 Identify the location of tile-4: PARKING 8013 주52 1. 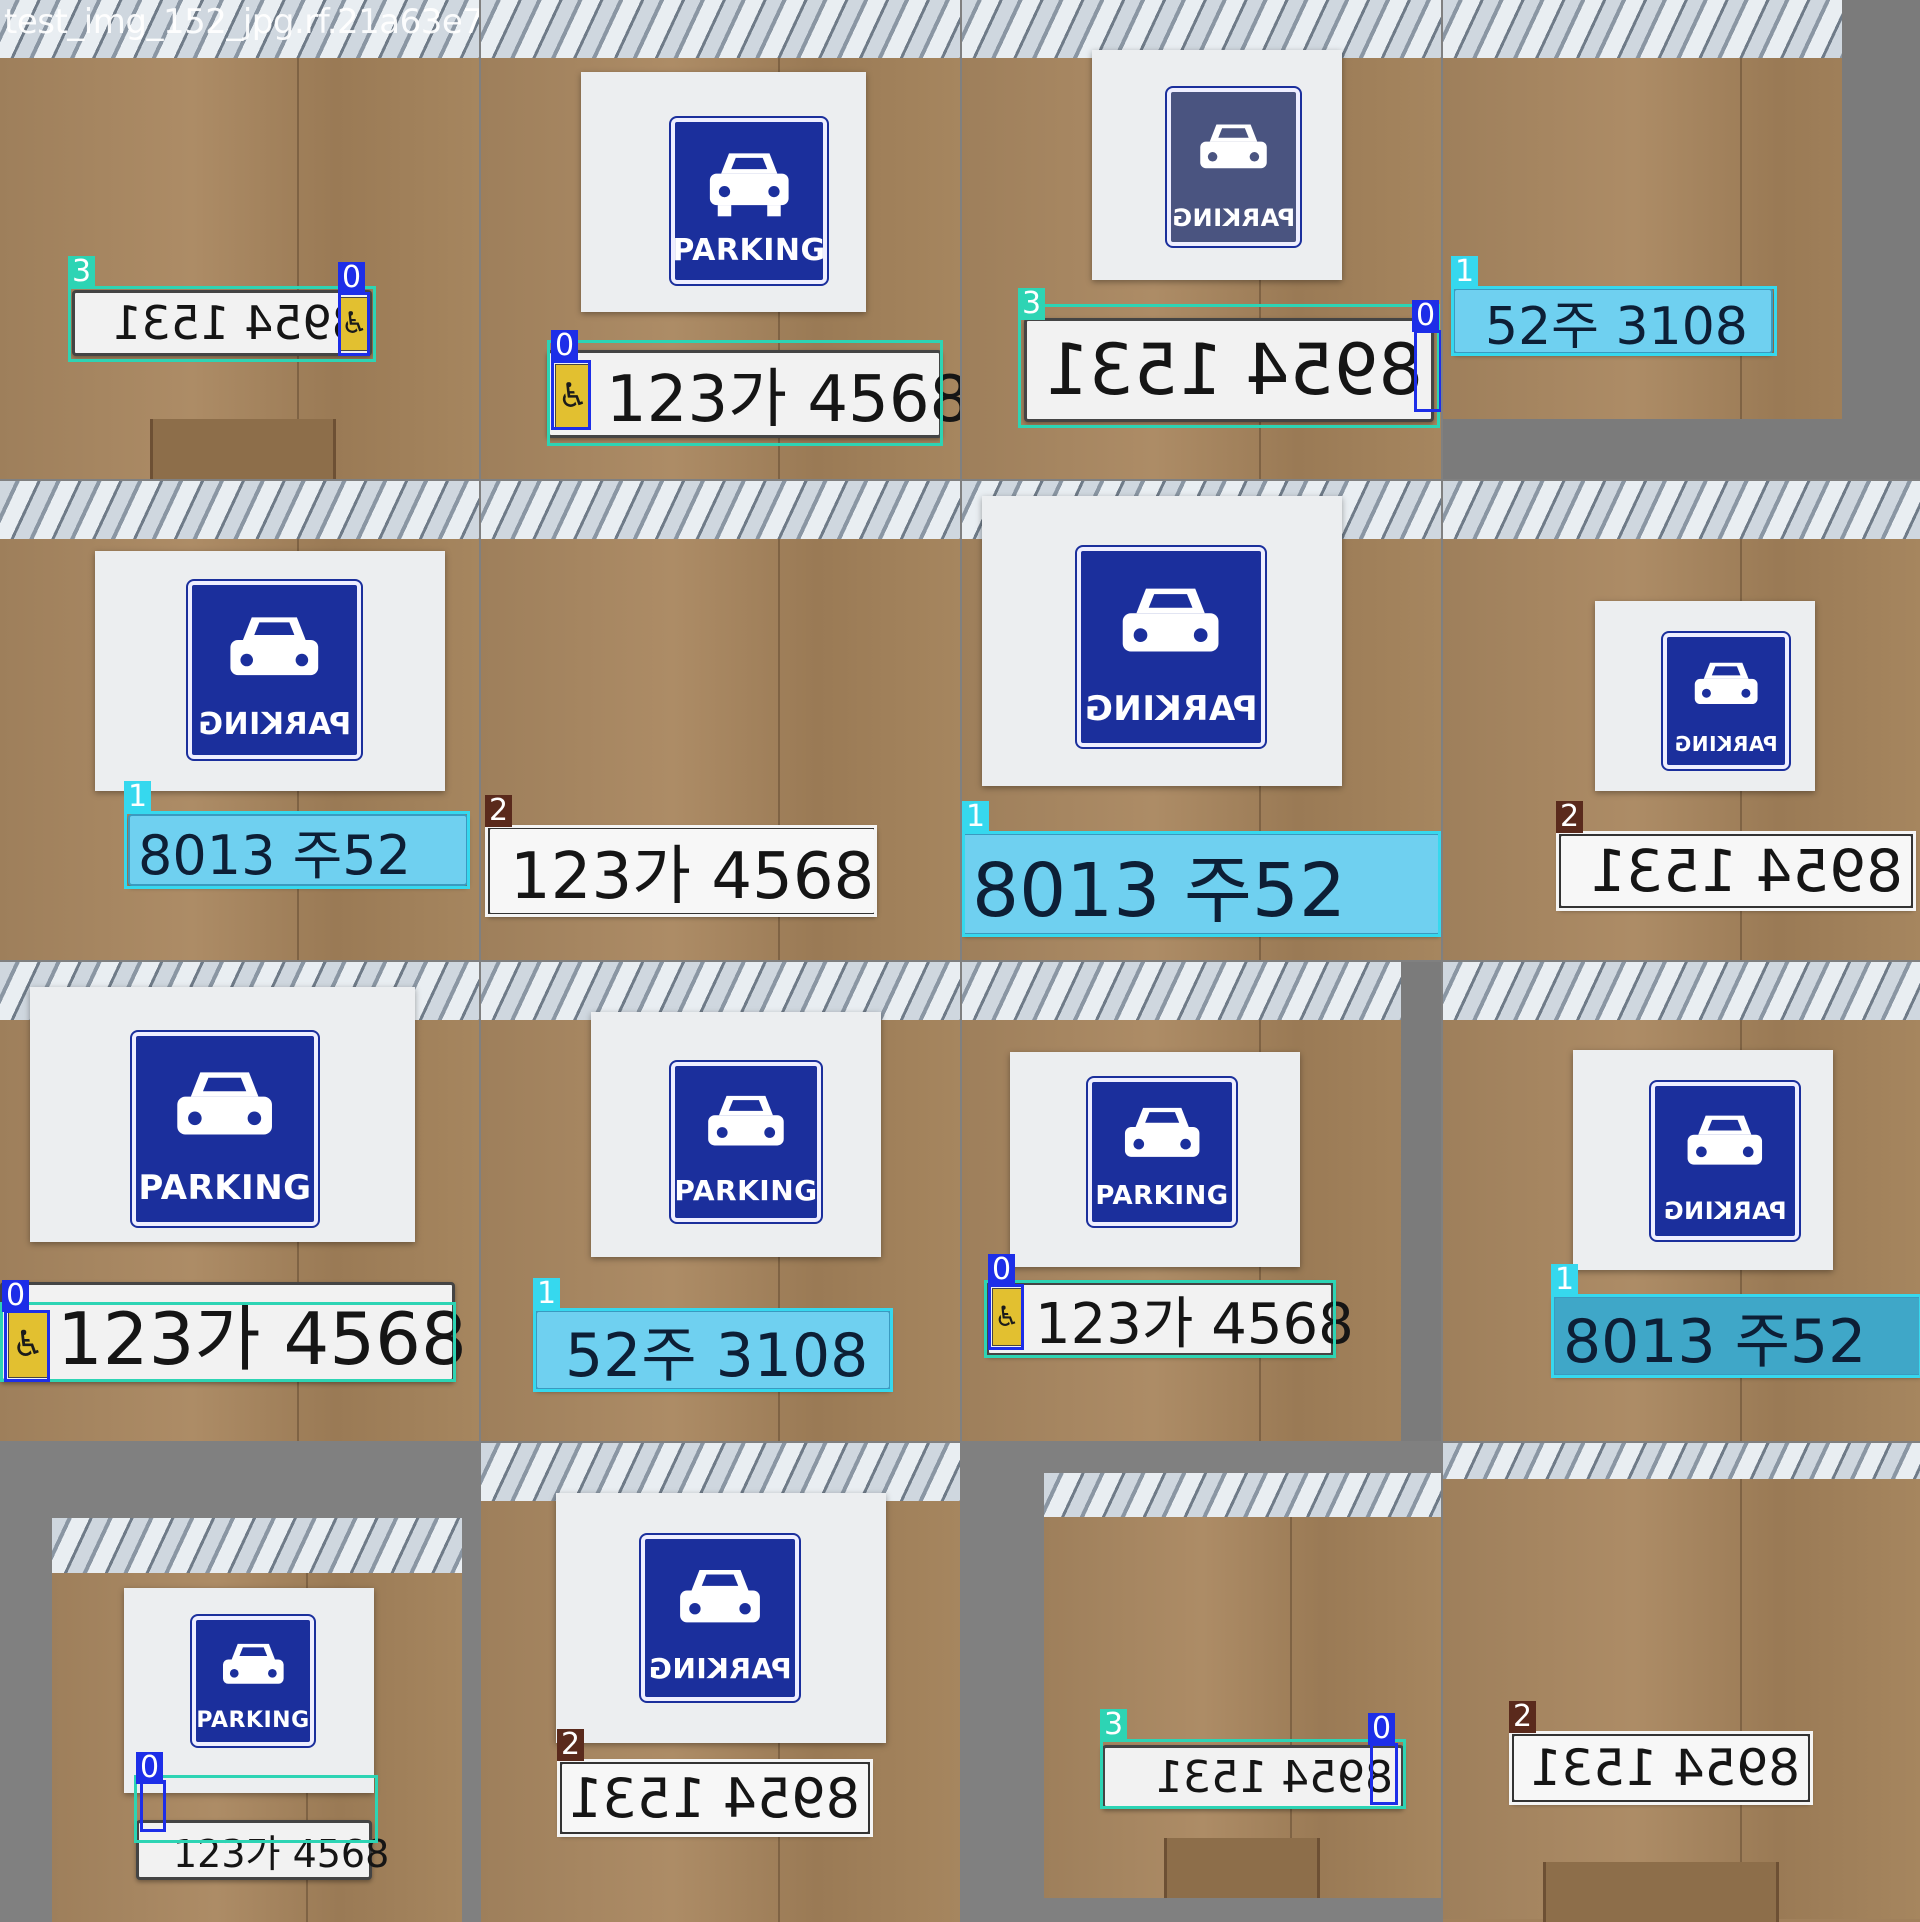
(239, 720).